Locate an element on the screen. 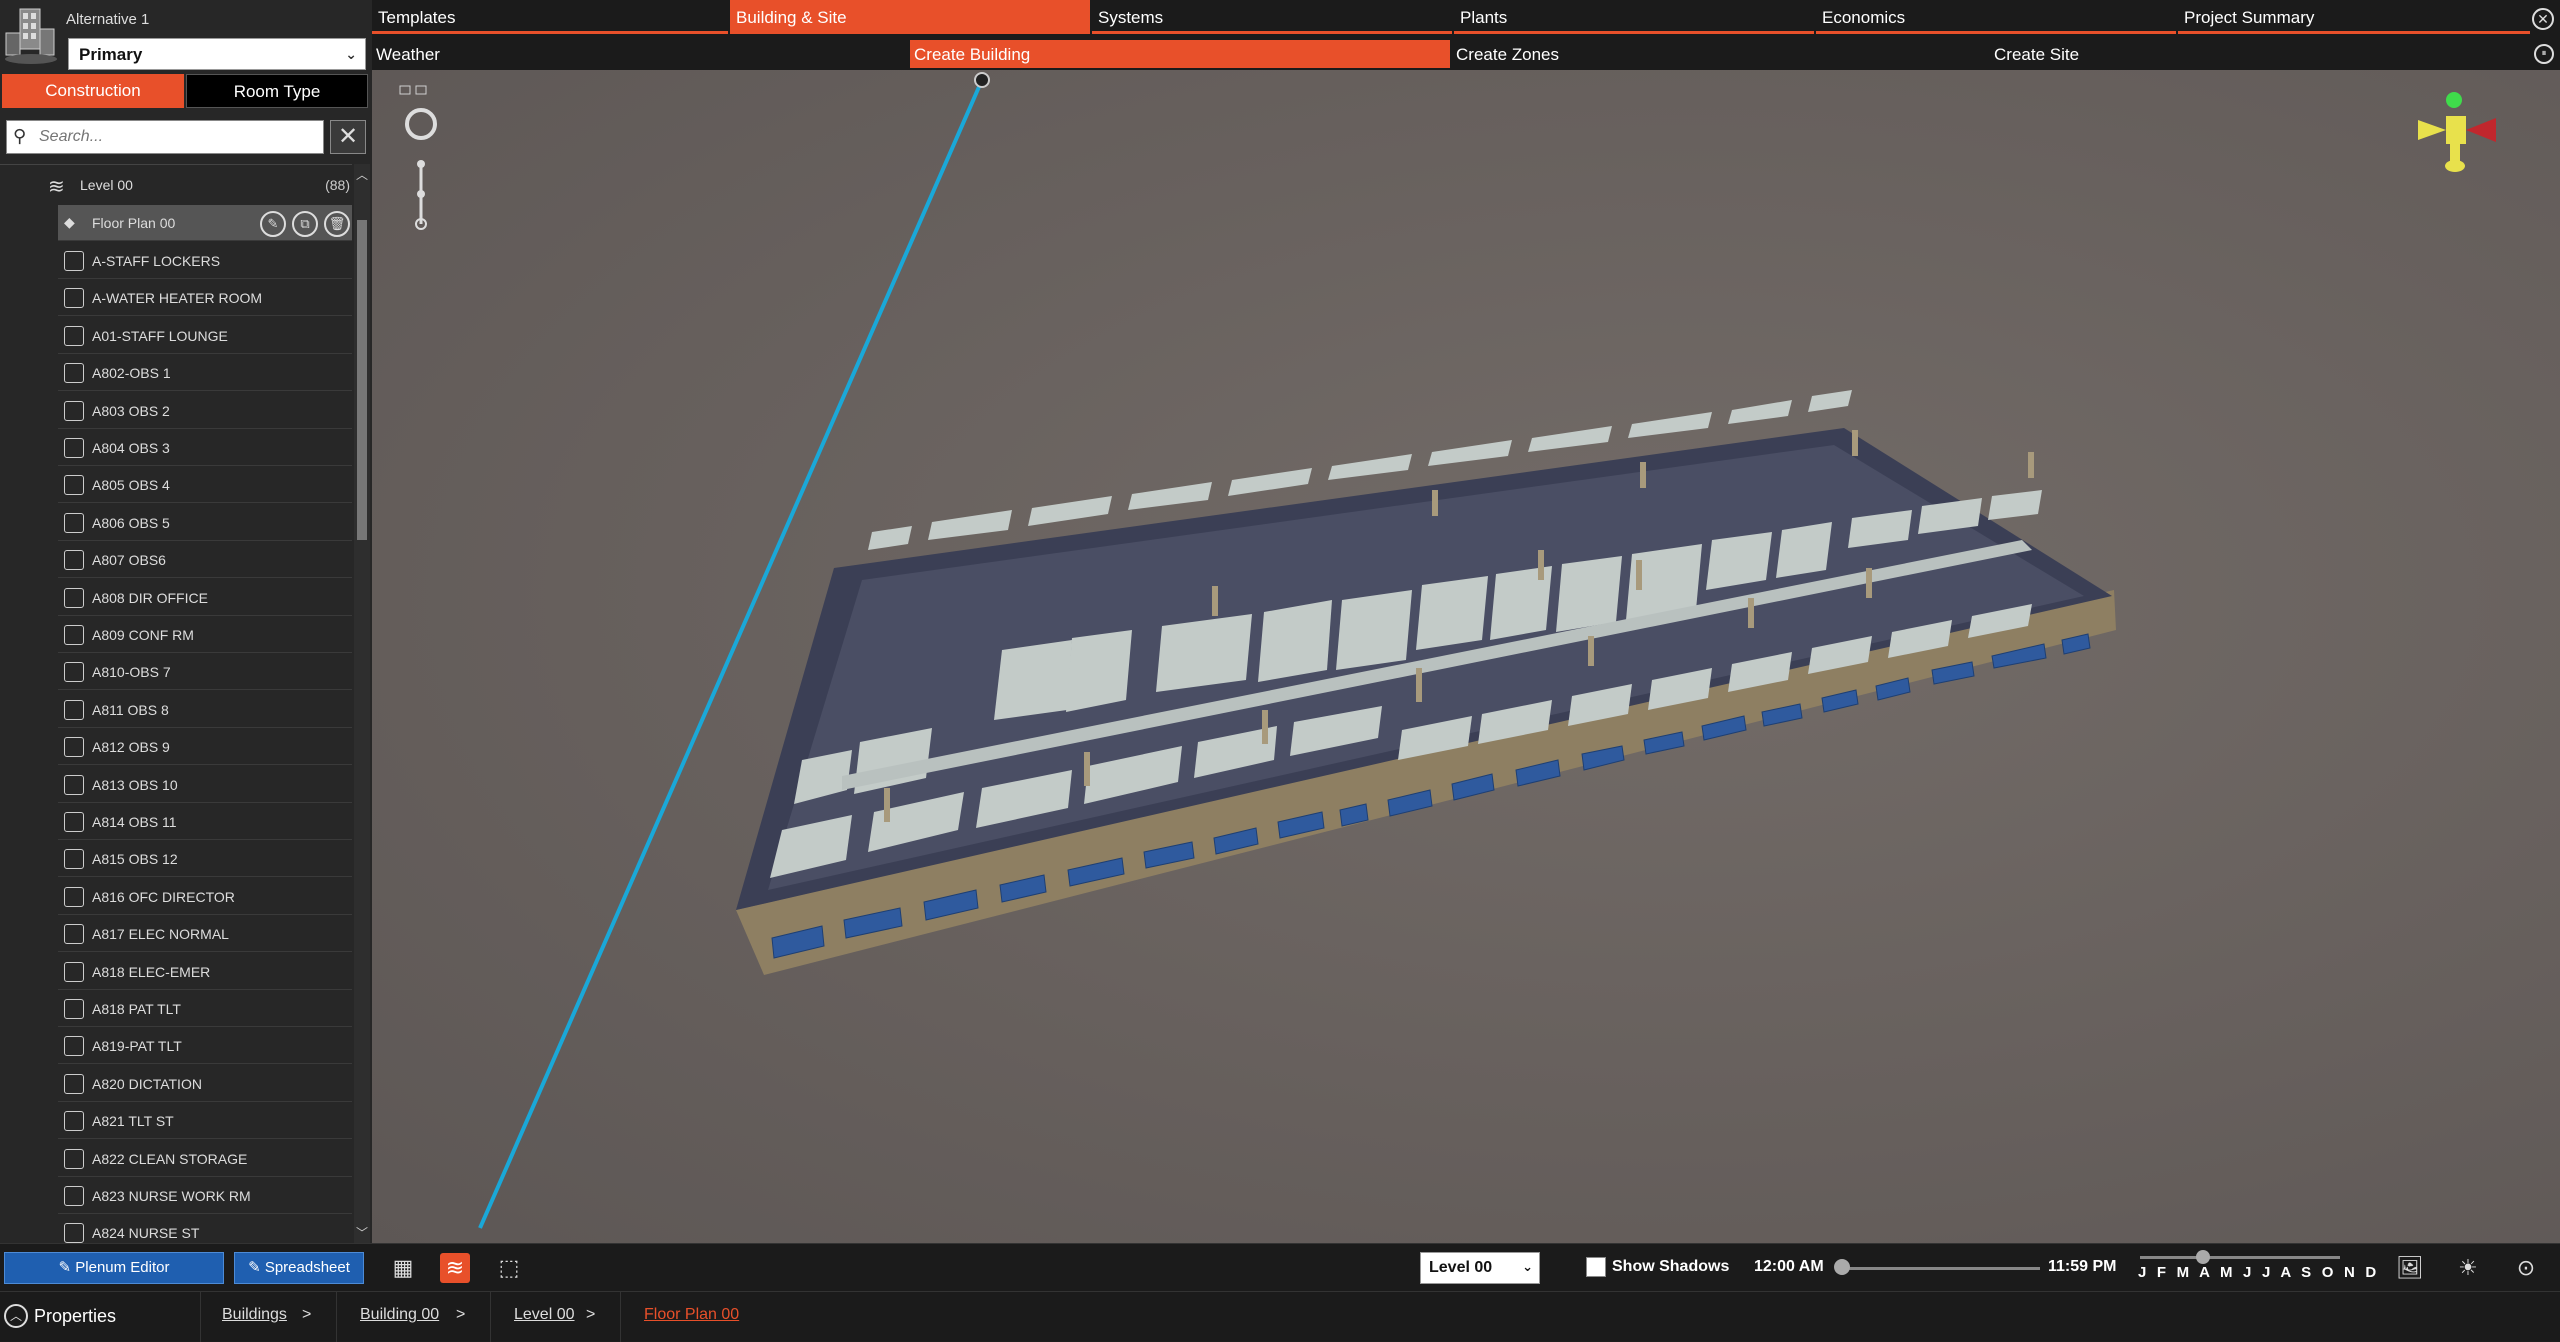 This screenshot has width=2560, height=1342. tree-item: A809 CONF RM is located at coordinates (205, 635).